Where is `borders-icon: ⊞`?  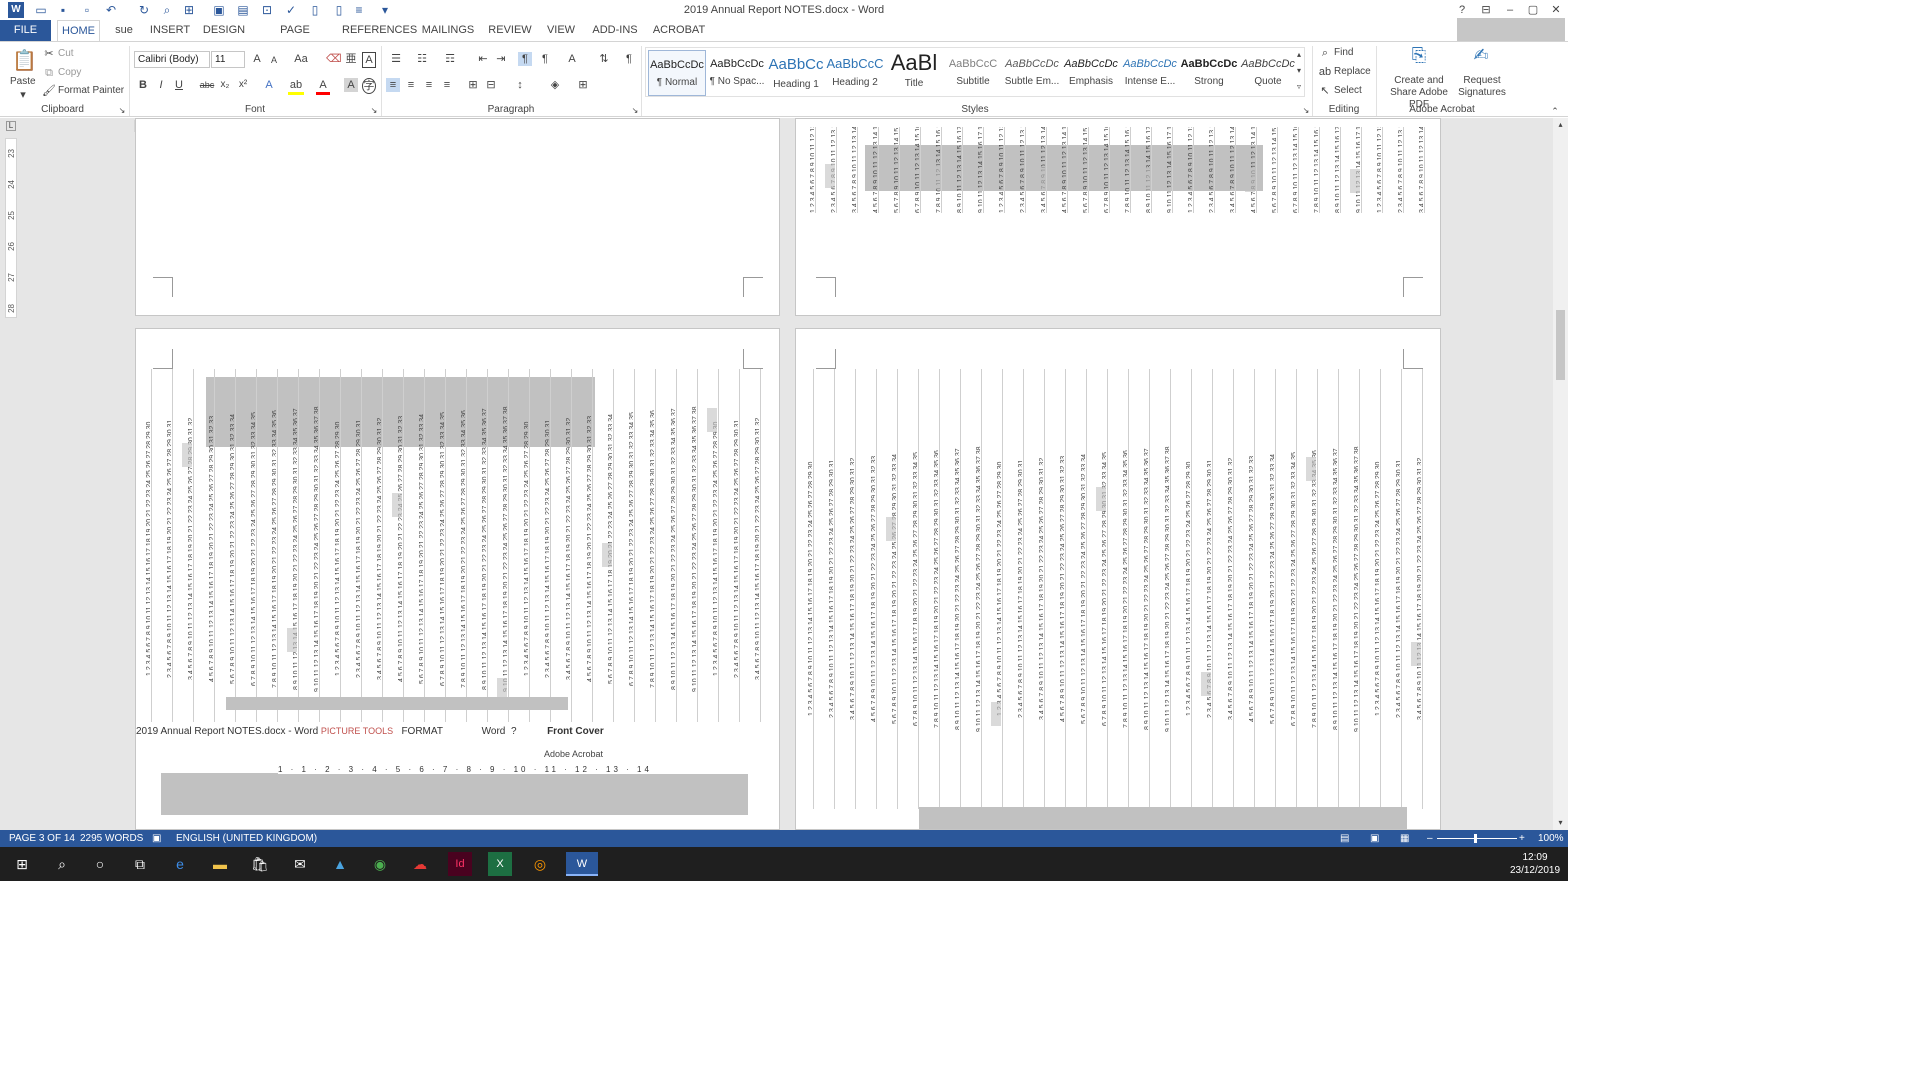
borders-icon: ⊞ is located at coordinates (583, 85).